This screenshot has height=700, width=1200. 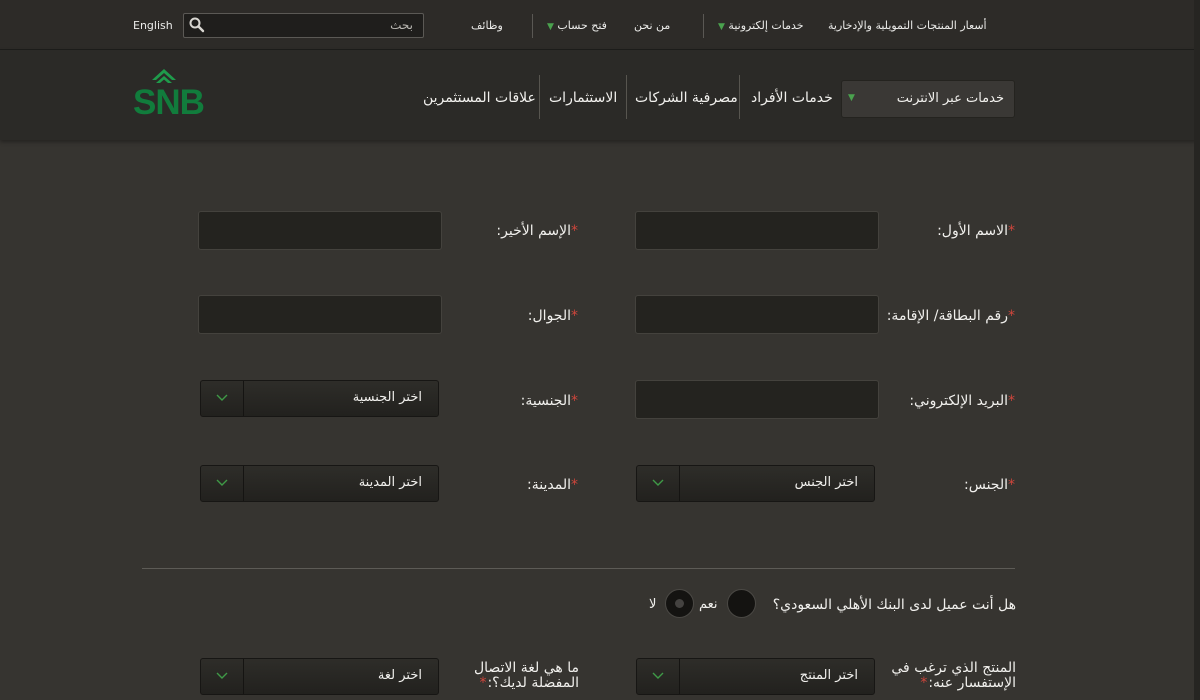 I want to click on online-services-dropdown: ▼ خدمات عبر الانترنت, so click(x=928, y=99).